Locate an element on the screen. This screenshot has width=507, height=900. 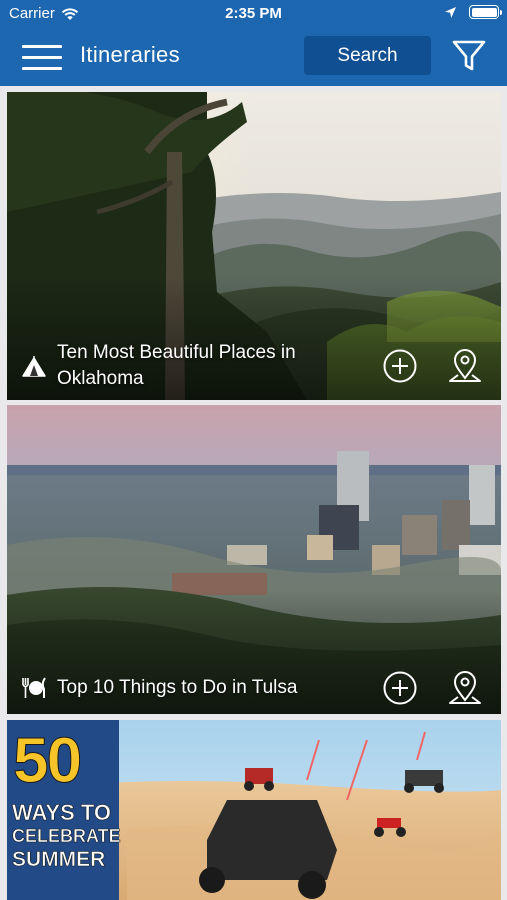
status-bar: Carrier 2:35 PM is located at coordinates (253, 14).